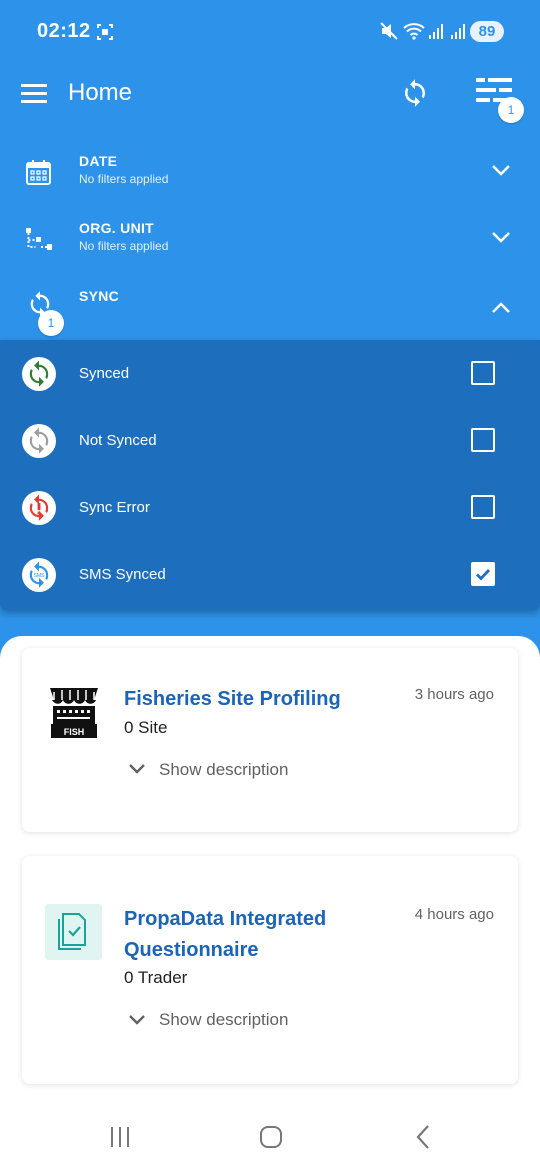  I want to click on status-bar: 02:12 89, so click(270, 31).